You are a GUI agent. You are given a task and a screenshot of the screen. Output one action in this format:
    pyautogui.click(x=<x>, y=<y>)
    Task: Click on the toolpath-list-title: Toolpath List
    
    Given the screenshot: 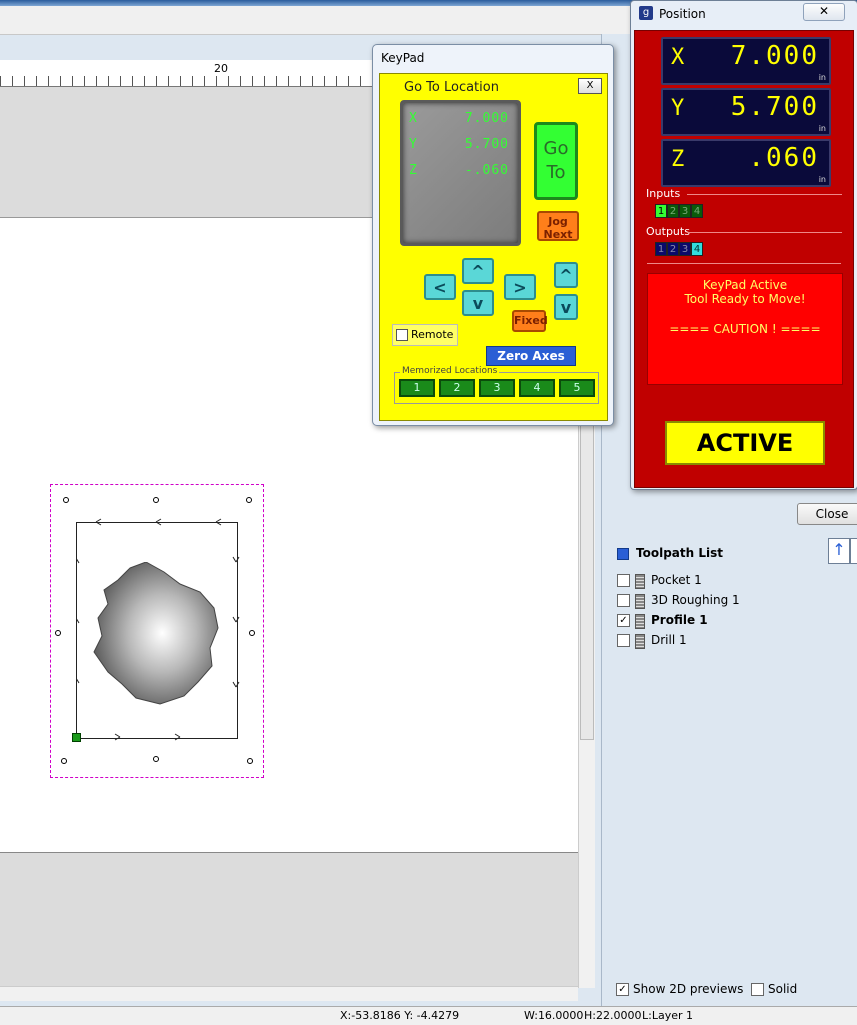 What is the action you would take?
    pyautogui.click(x=679, y=553)
    